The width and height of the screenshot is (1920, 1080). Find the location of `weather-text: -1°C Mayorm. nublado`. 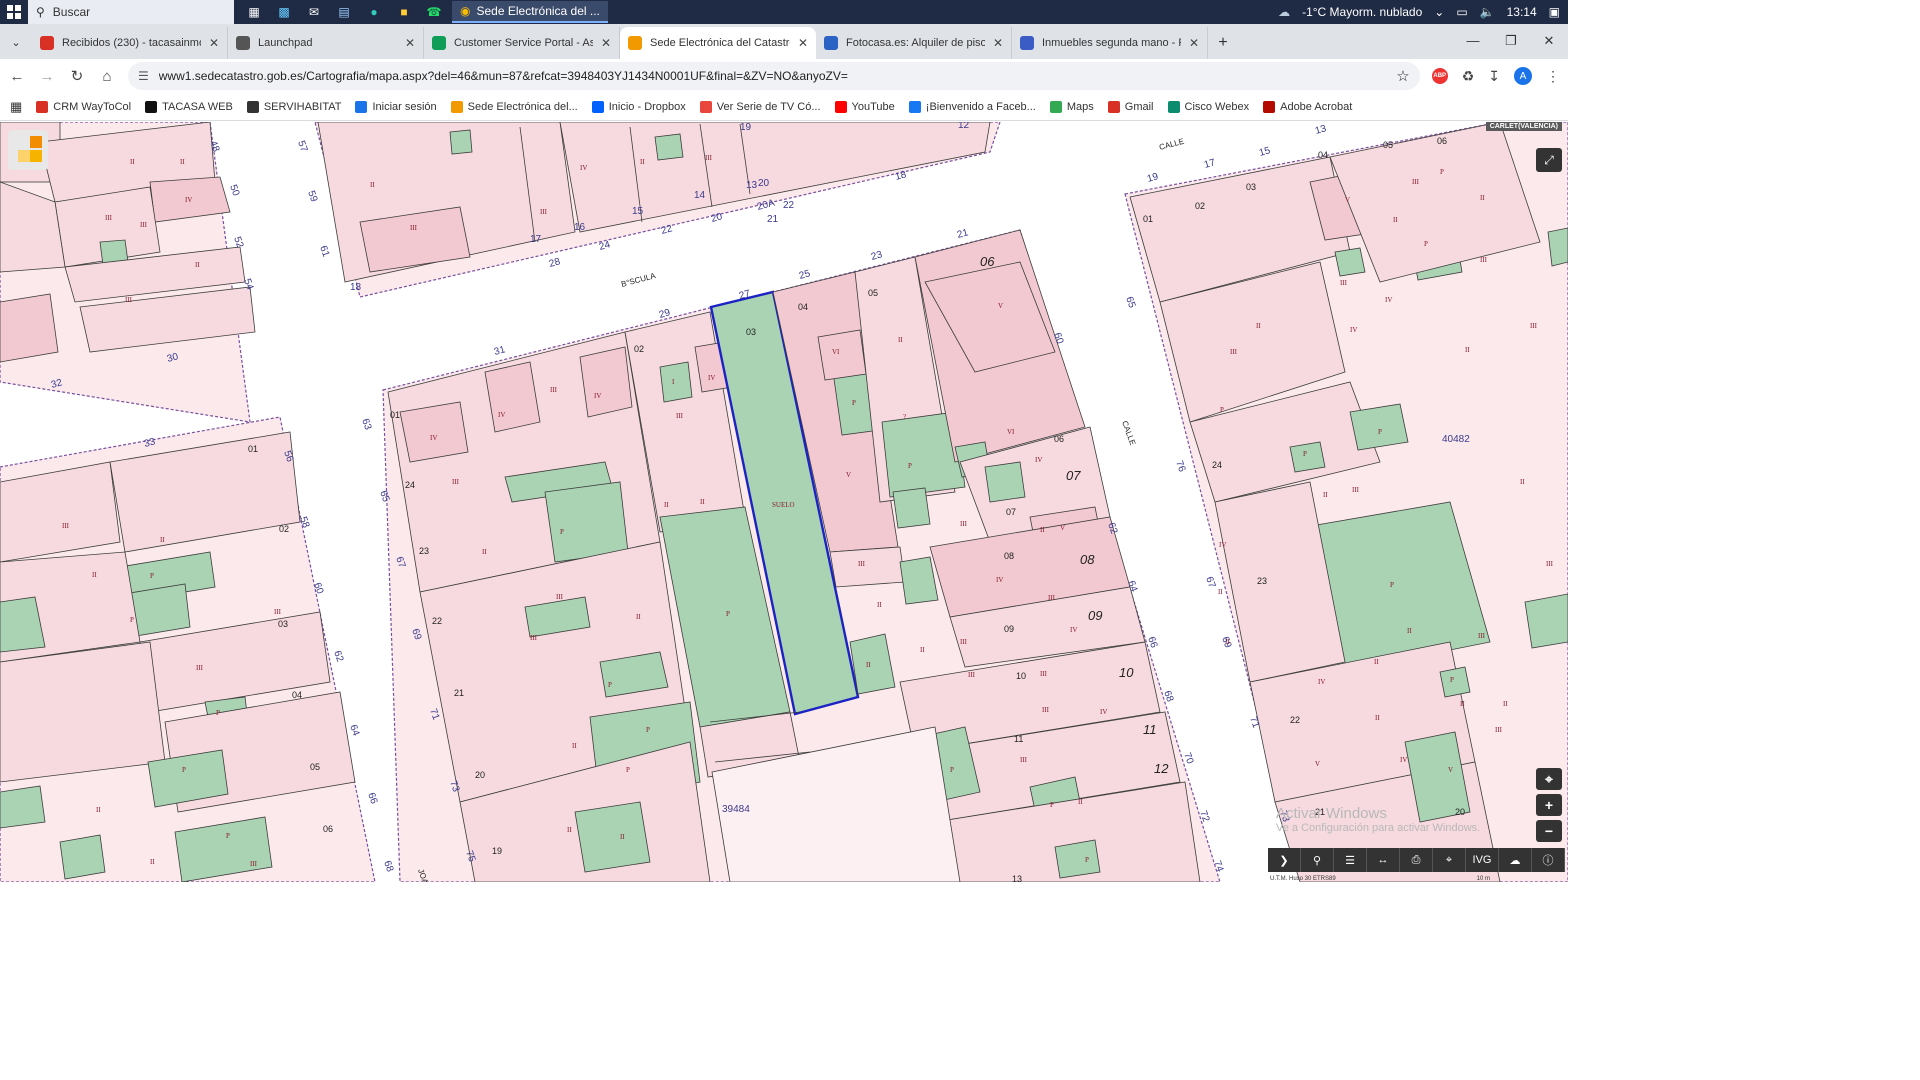

weather-text: -1°C Mayorm. nublado is located at coordinates (1362, 12).